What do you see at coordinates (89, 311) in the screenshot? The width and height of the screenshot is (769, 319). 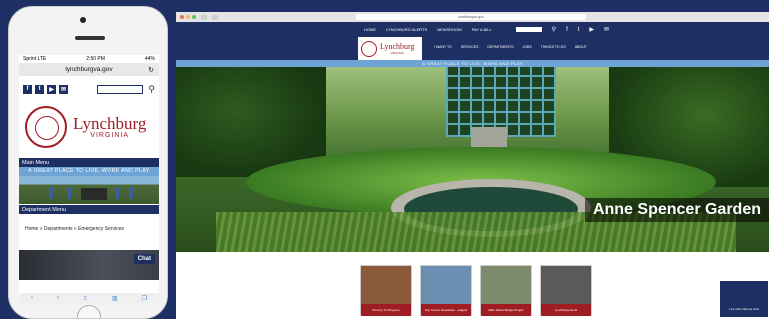 I see `home-button` at bounding box center [89, 311].